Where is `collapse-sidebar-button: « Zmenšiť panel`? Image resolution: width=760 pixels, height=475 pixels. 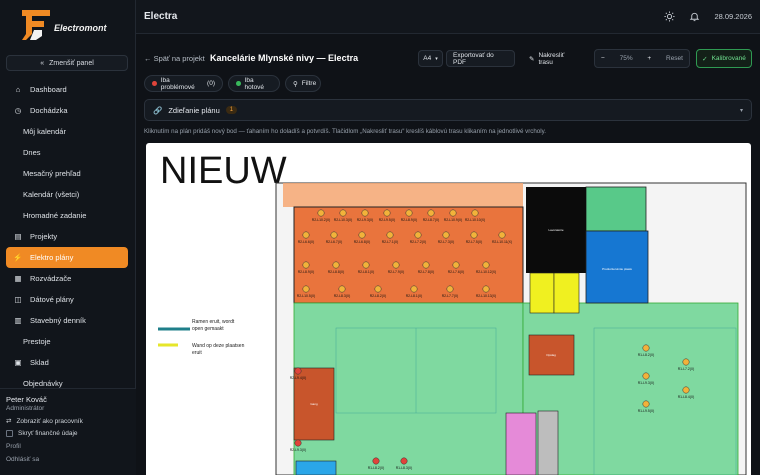 collapse-sidebar-button: « Zmenšiť panel is located at coordinates (67, 63).